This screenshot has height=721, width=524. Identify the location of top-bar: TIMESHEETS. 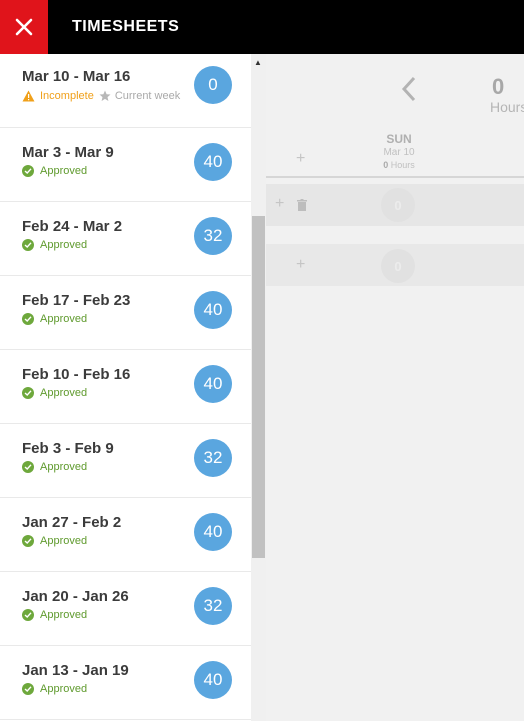
(262, 27).